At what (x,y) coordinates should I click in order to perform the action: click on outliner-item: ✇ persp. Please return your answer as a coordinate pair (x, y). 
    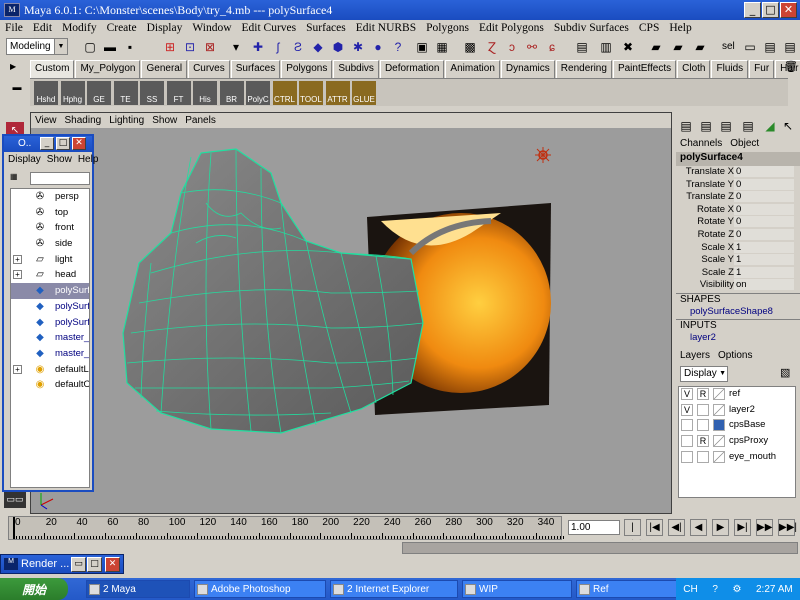
    Looking at the image, I should click on (50, 197).